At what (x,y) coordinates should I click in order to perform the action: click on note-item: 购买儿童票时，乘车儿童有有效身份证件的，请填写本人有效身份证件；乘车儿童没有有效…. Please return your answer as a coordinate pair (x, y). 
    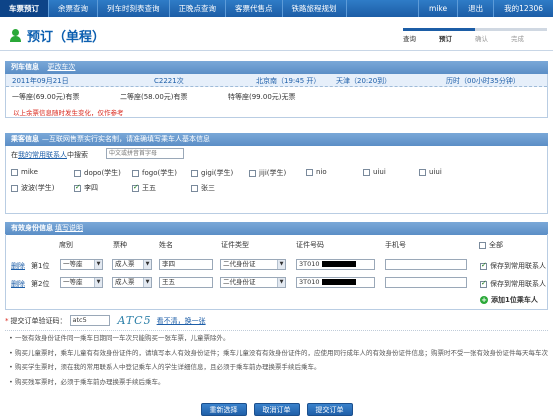
    Looking at the image, I should click on (276, 353).